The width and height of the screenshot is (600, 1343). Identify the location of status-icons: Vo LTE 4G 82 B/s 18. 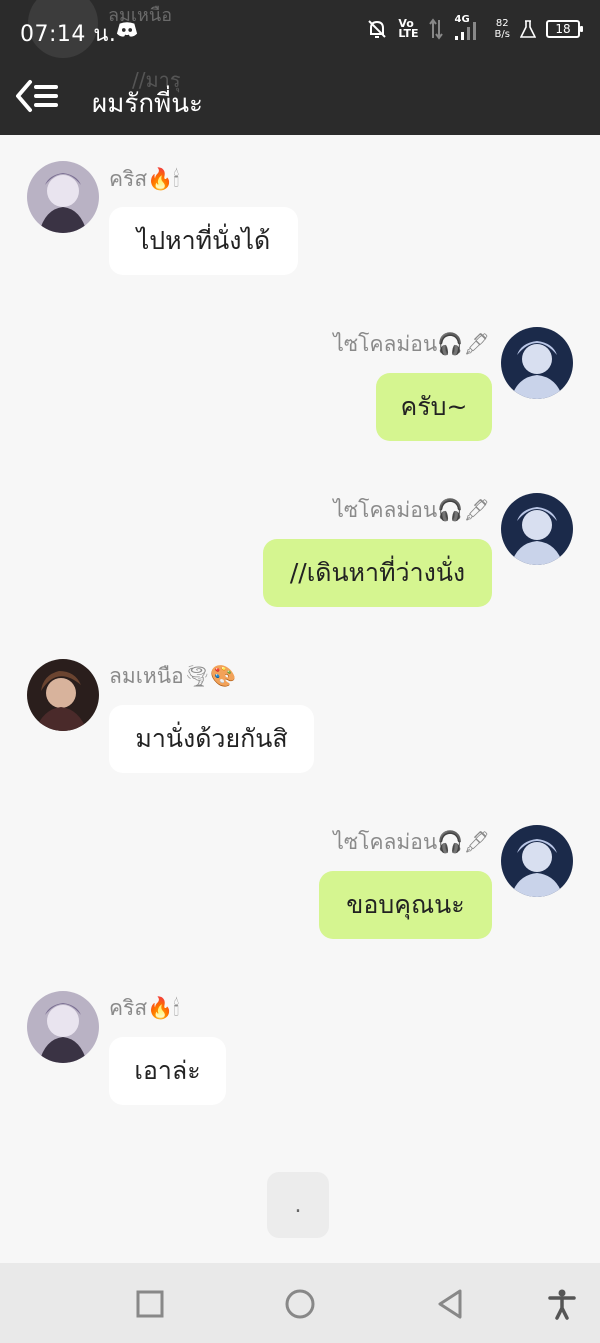
(474, 28).